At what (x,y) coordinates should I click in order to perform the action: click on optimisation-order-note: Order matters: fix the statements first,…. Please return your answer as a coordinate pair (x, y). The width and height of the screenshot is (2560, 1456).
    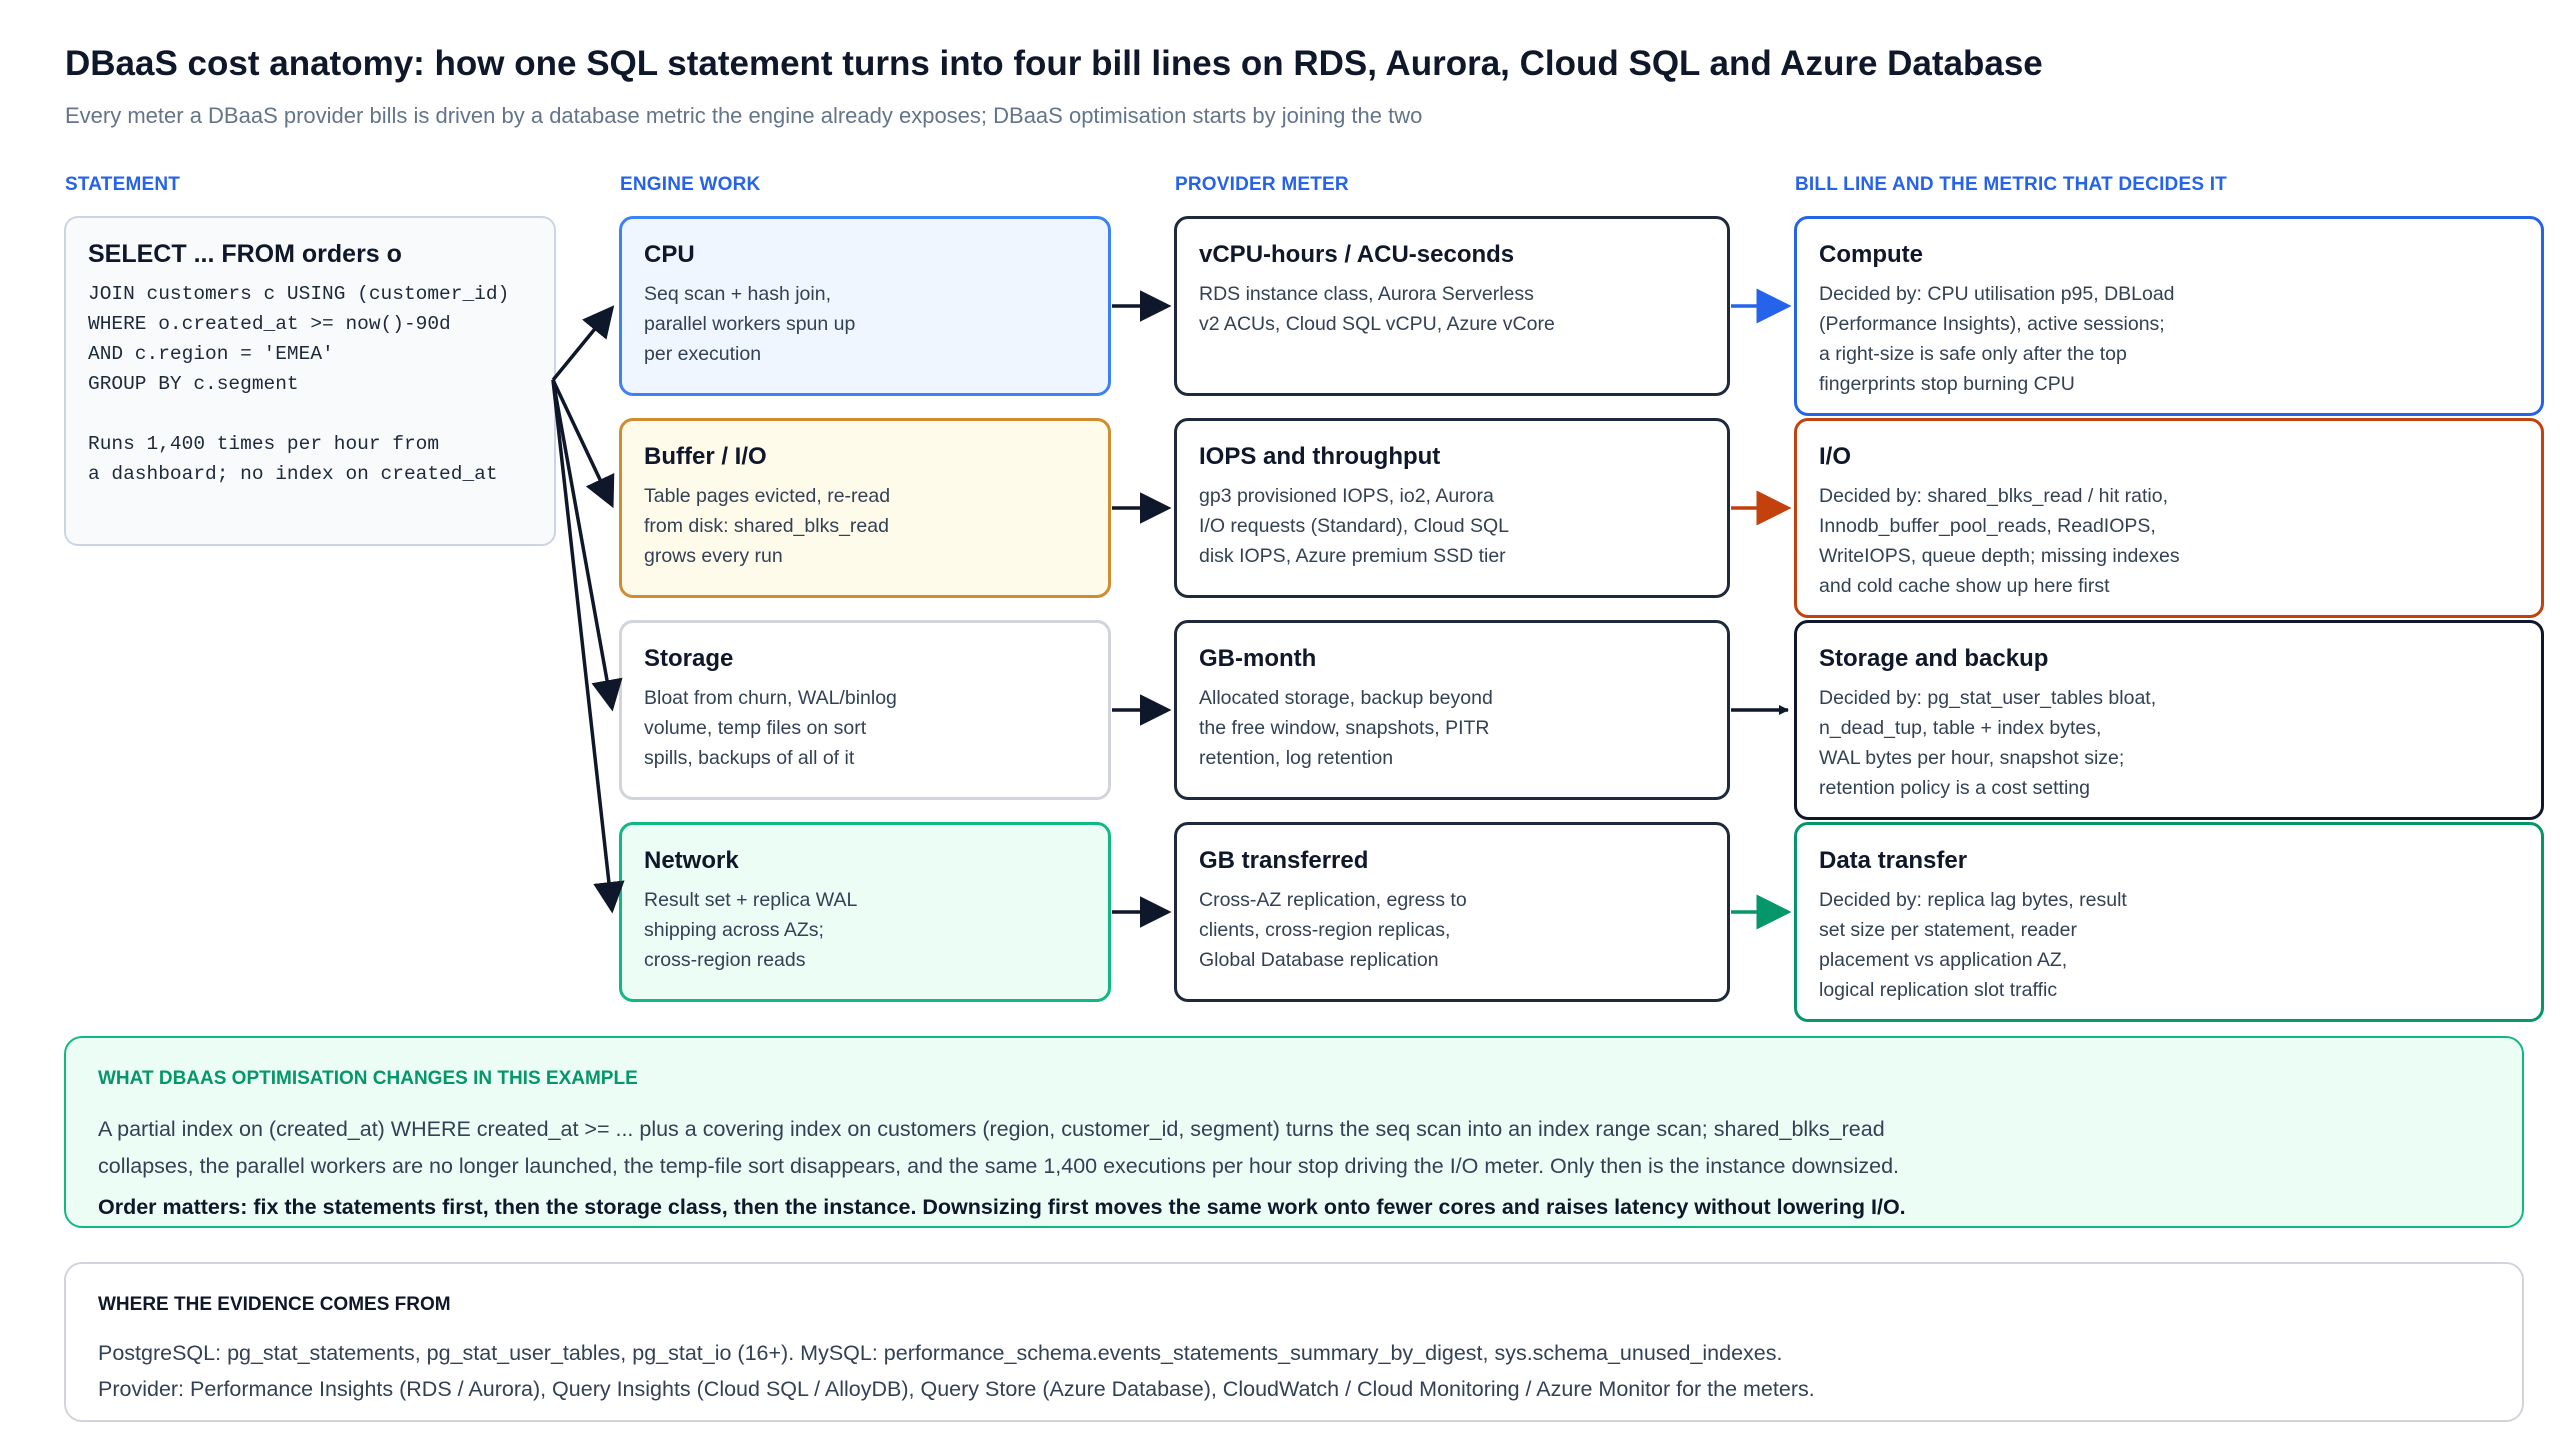
    Looking at the image, I should click on (1002, 1207).